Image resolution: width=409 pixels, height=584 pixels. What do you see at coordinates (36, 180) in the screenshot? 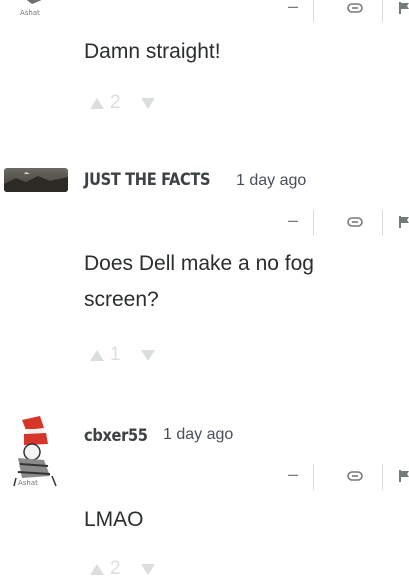
I see `avatar` at bounding box center [36, 180].